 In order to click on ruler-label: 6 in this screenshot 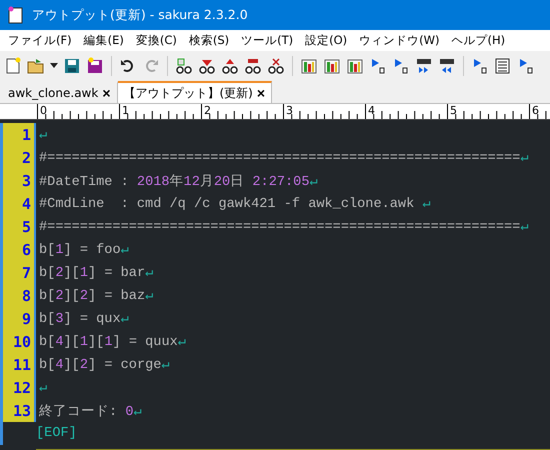, I will do `click(534, 110)`.